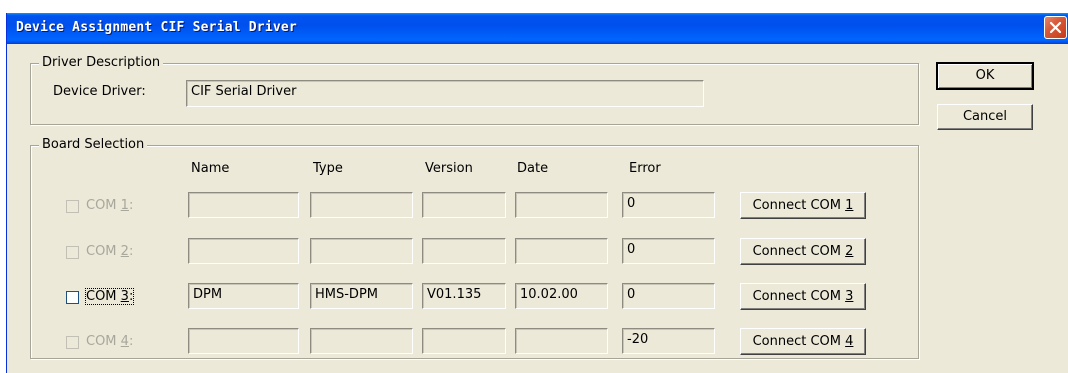 The image size is (1068, 373). I want to click on com3-checkbox, so click(72, 297).